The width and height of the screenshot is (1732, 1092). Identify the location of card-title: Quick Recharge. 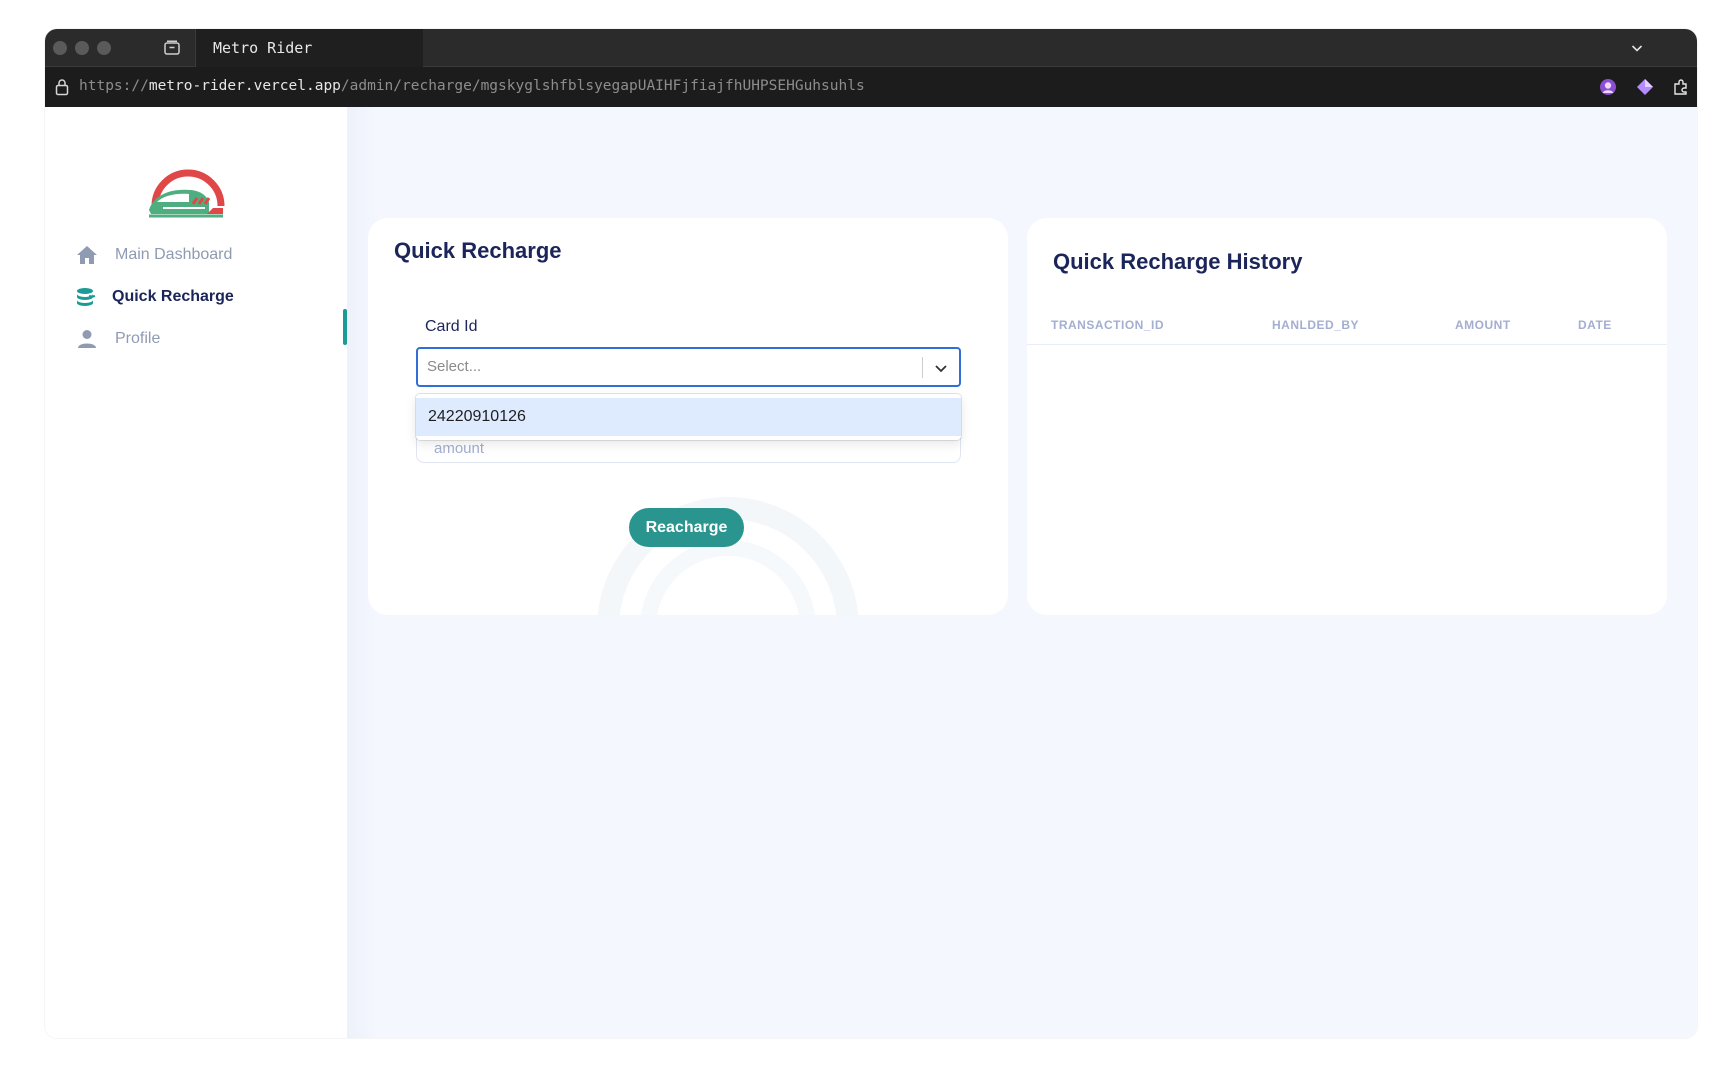
(478, 250).